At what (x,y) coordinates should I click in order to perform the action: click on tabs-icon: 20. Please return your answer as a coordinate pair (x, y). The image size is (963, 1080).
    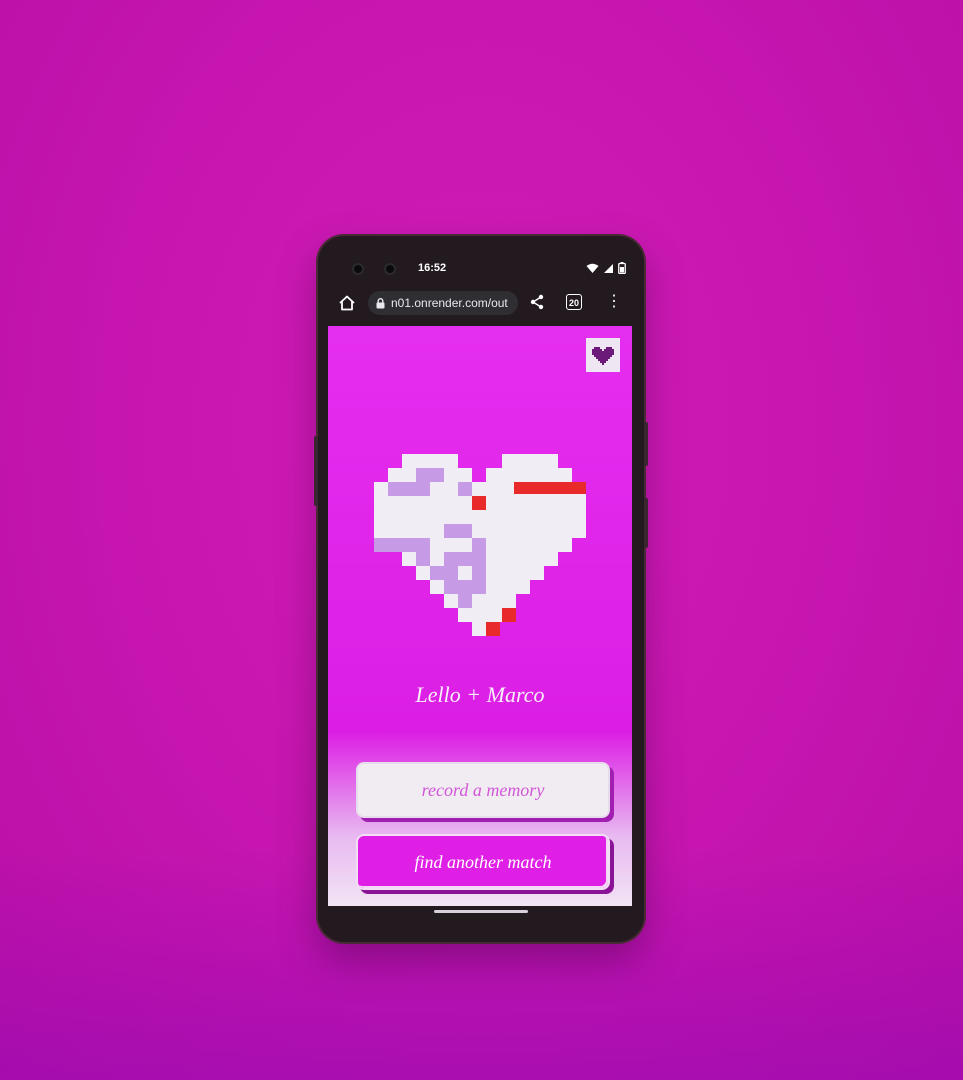
    Looking at the image, I should click on (574, 302).